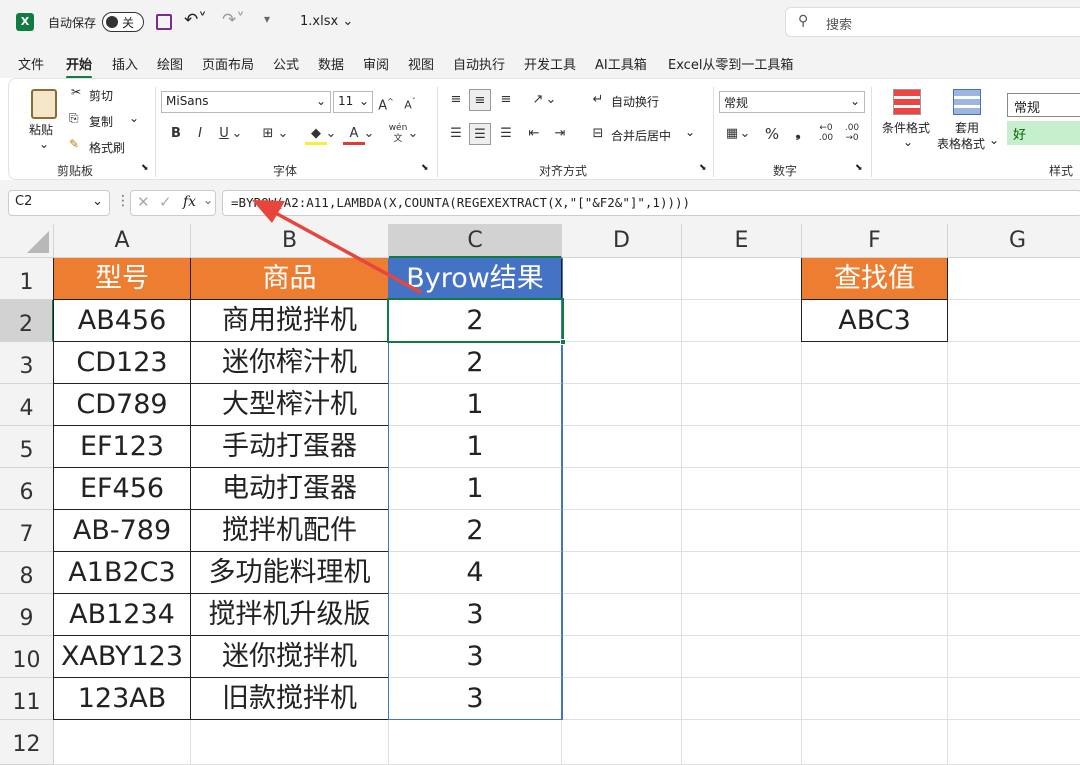 This screenshot has width=1080, height=765. I want to click on decrease-decimal-icon: .00 →0, so click(852, 134).